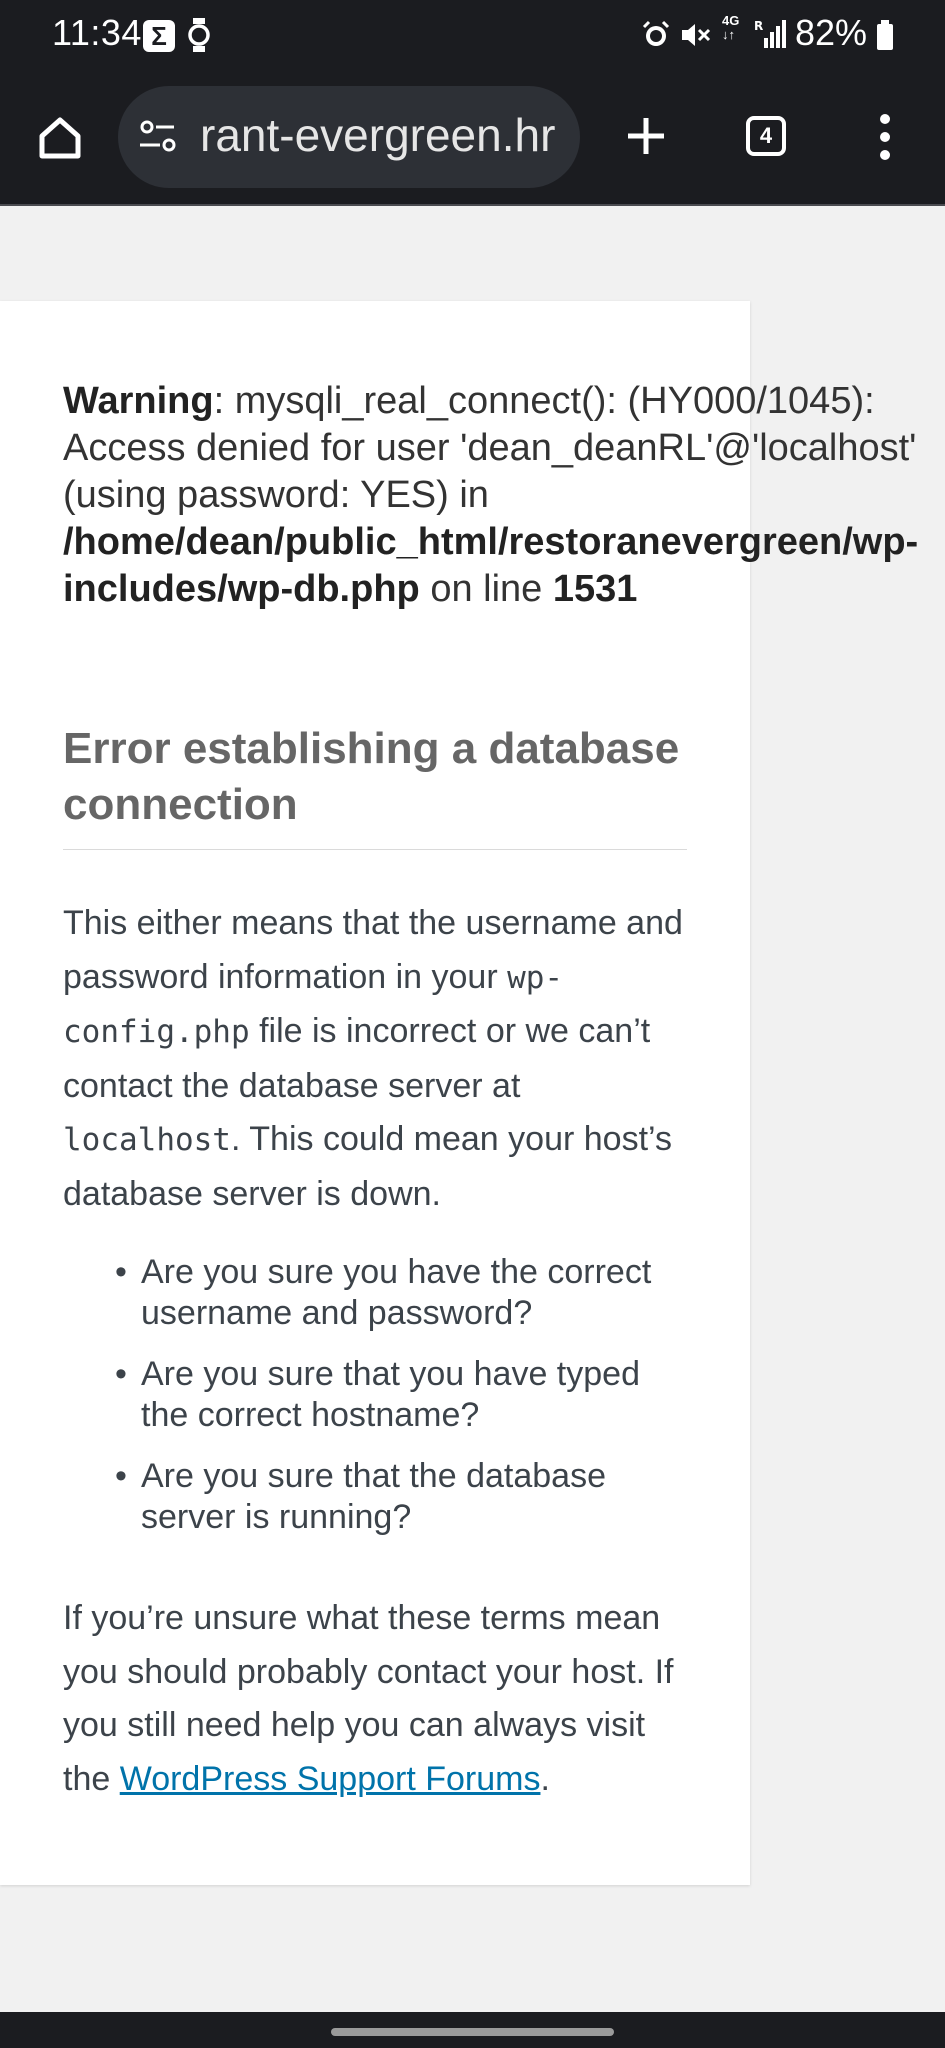 This screenshot has width=945, height=2048. Describe the element at coordinates (696, 37) in the screenshot. I see `mute-icon` at that location.